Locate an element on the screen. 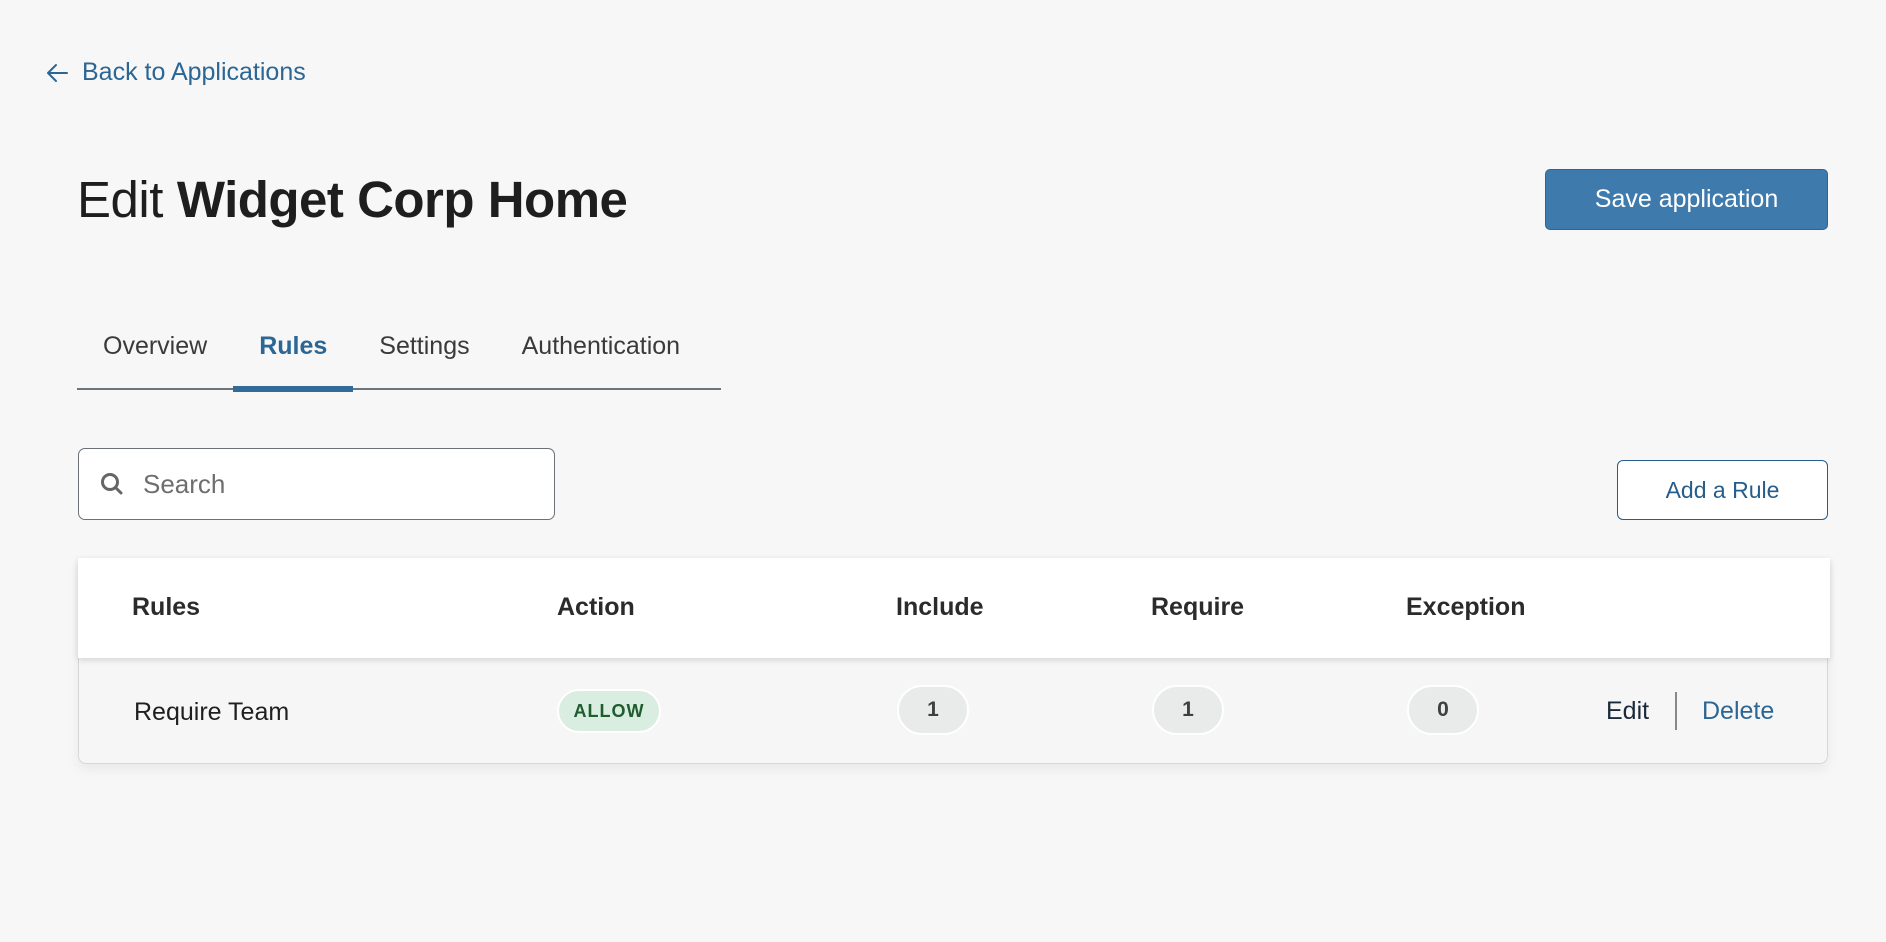 The width and height of the screenshot is (1886, 942). exception-count: 0 is located at coordinates (1443, 710).